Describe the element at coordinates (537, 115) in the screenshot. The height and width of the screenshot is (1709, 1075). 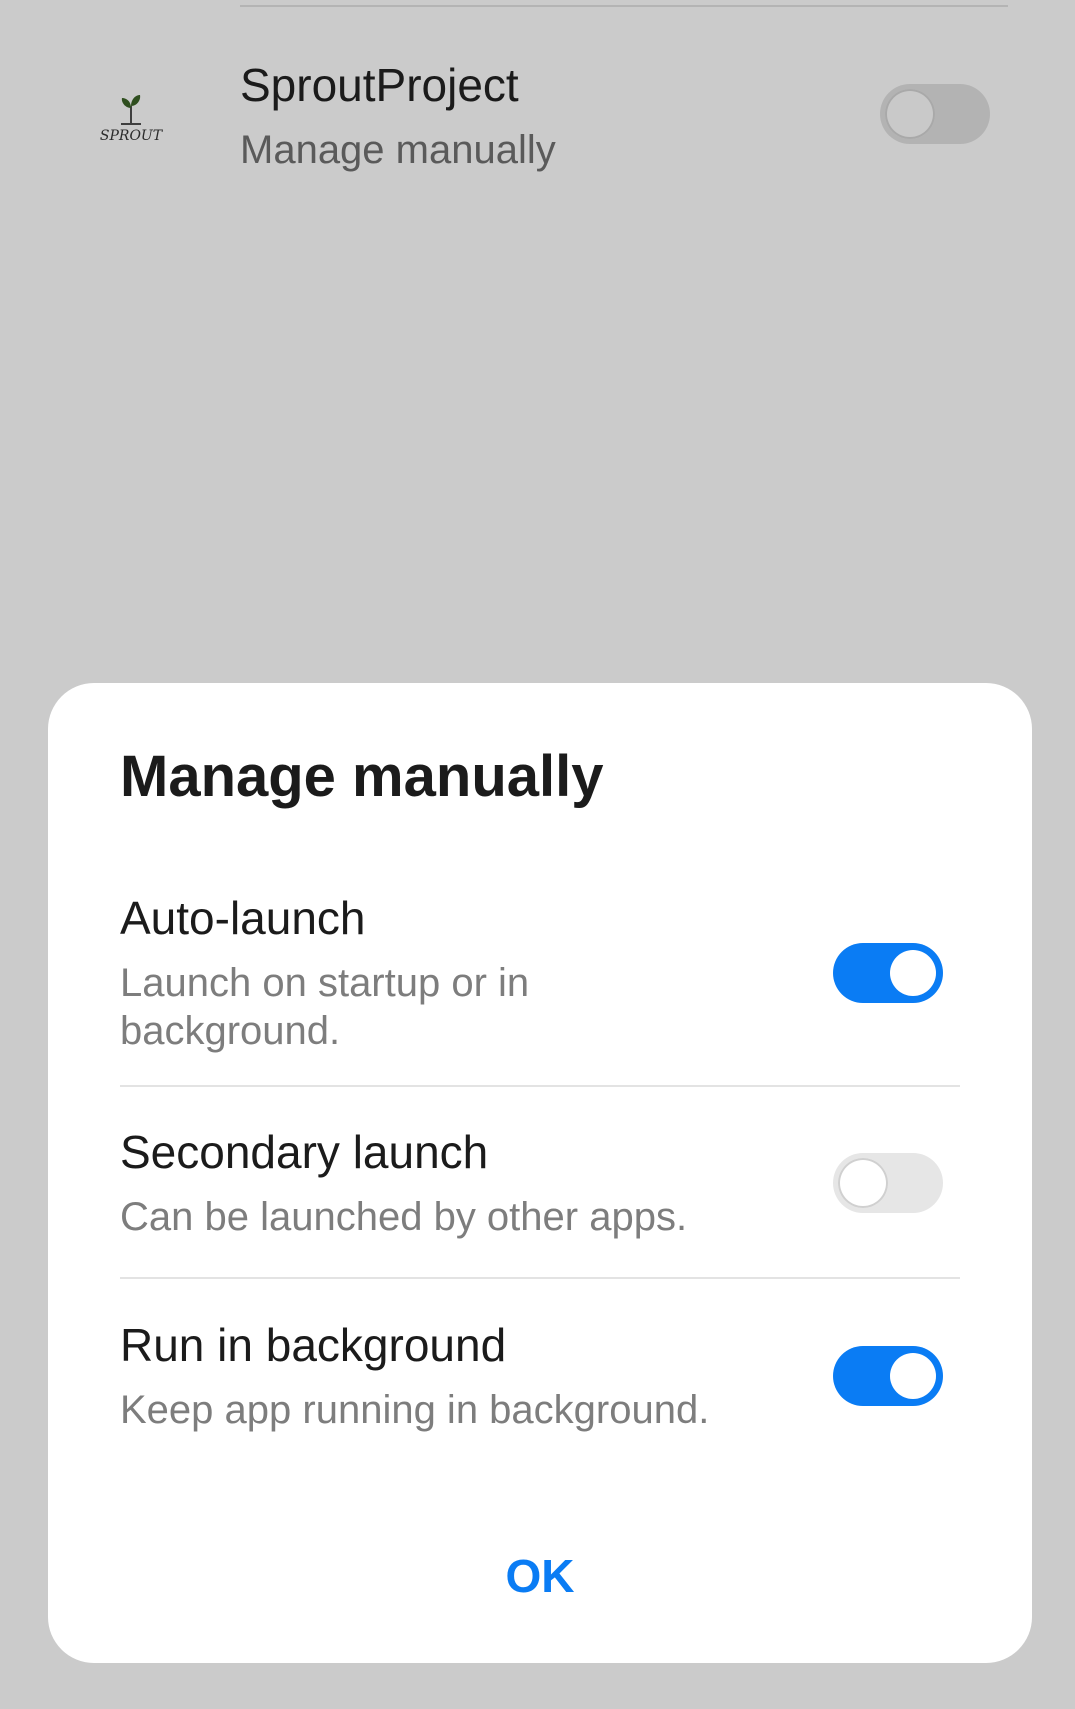
I see `app-list-item-sproutproject: SPROUT SproutProject Manage manually` at that location.